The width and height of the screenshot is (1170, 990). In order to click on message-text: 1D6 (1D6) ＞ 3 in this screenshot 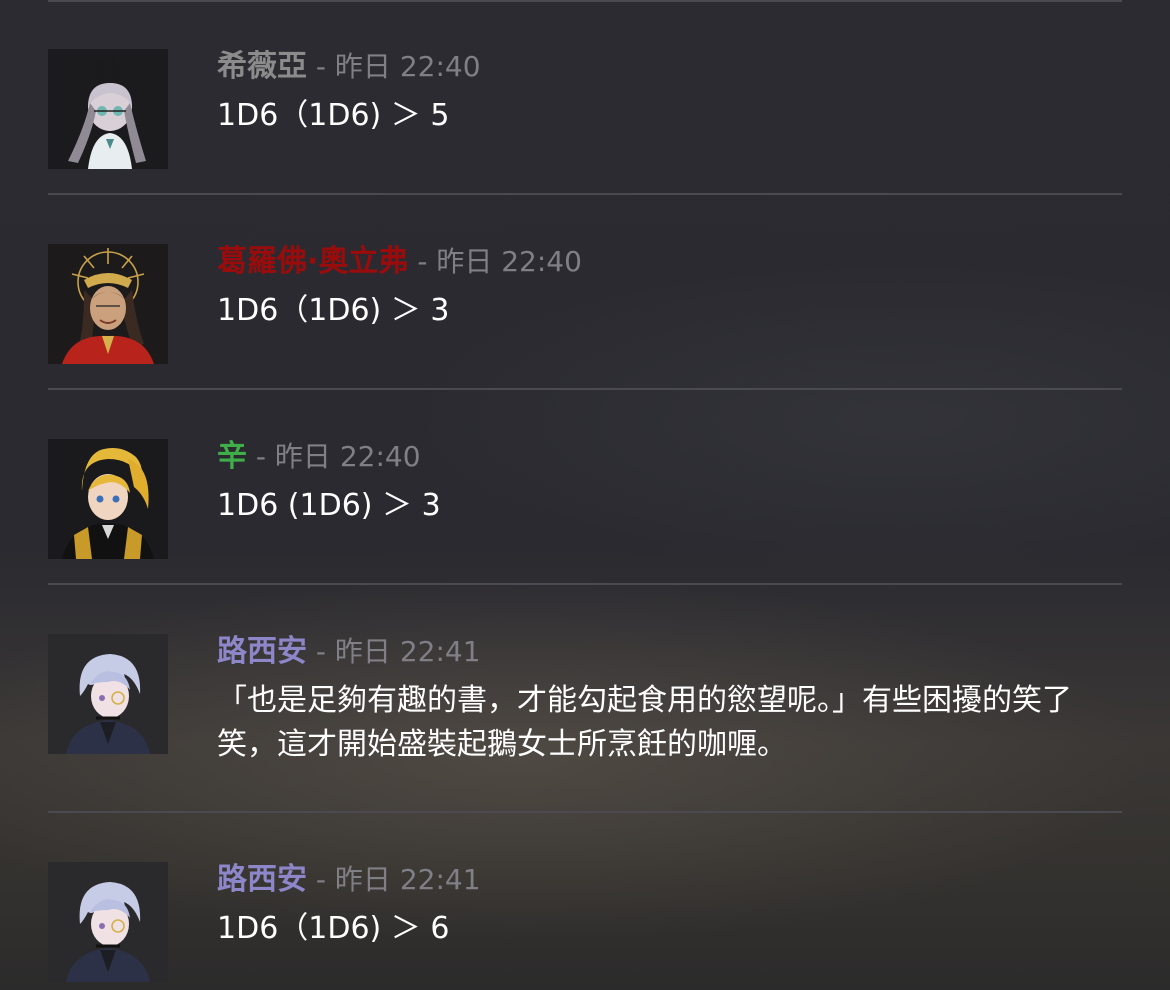, I will do `click(329, 505)`.